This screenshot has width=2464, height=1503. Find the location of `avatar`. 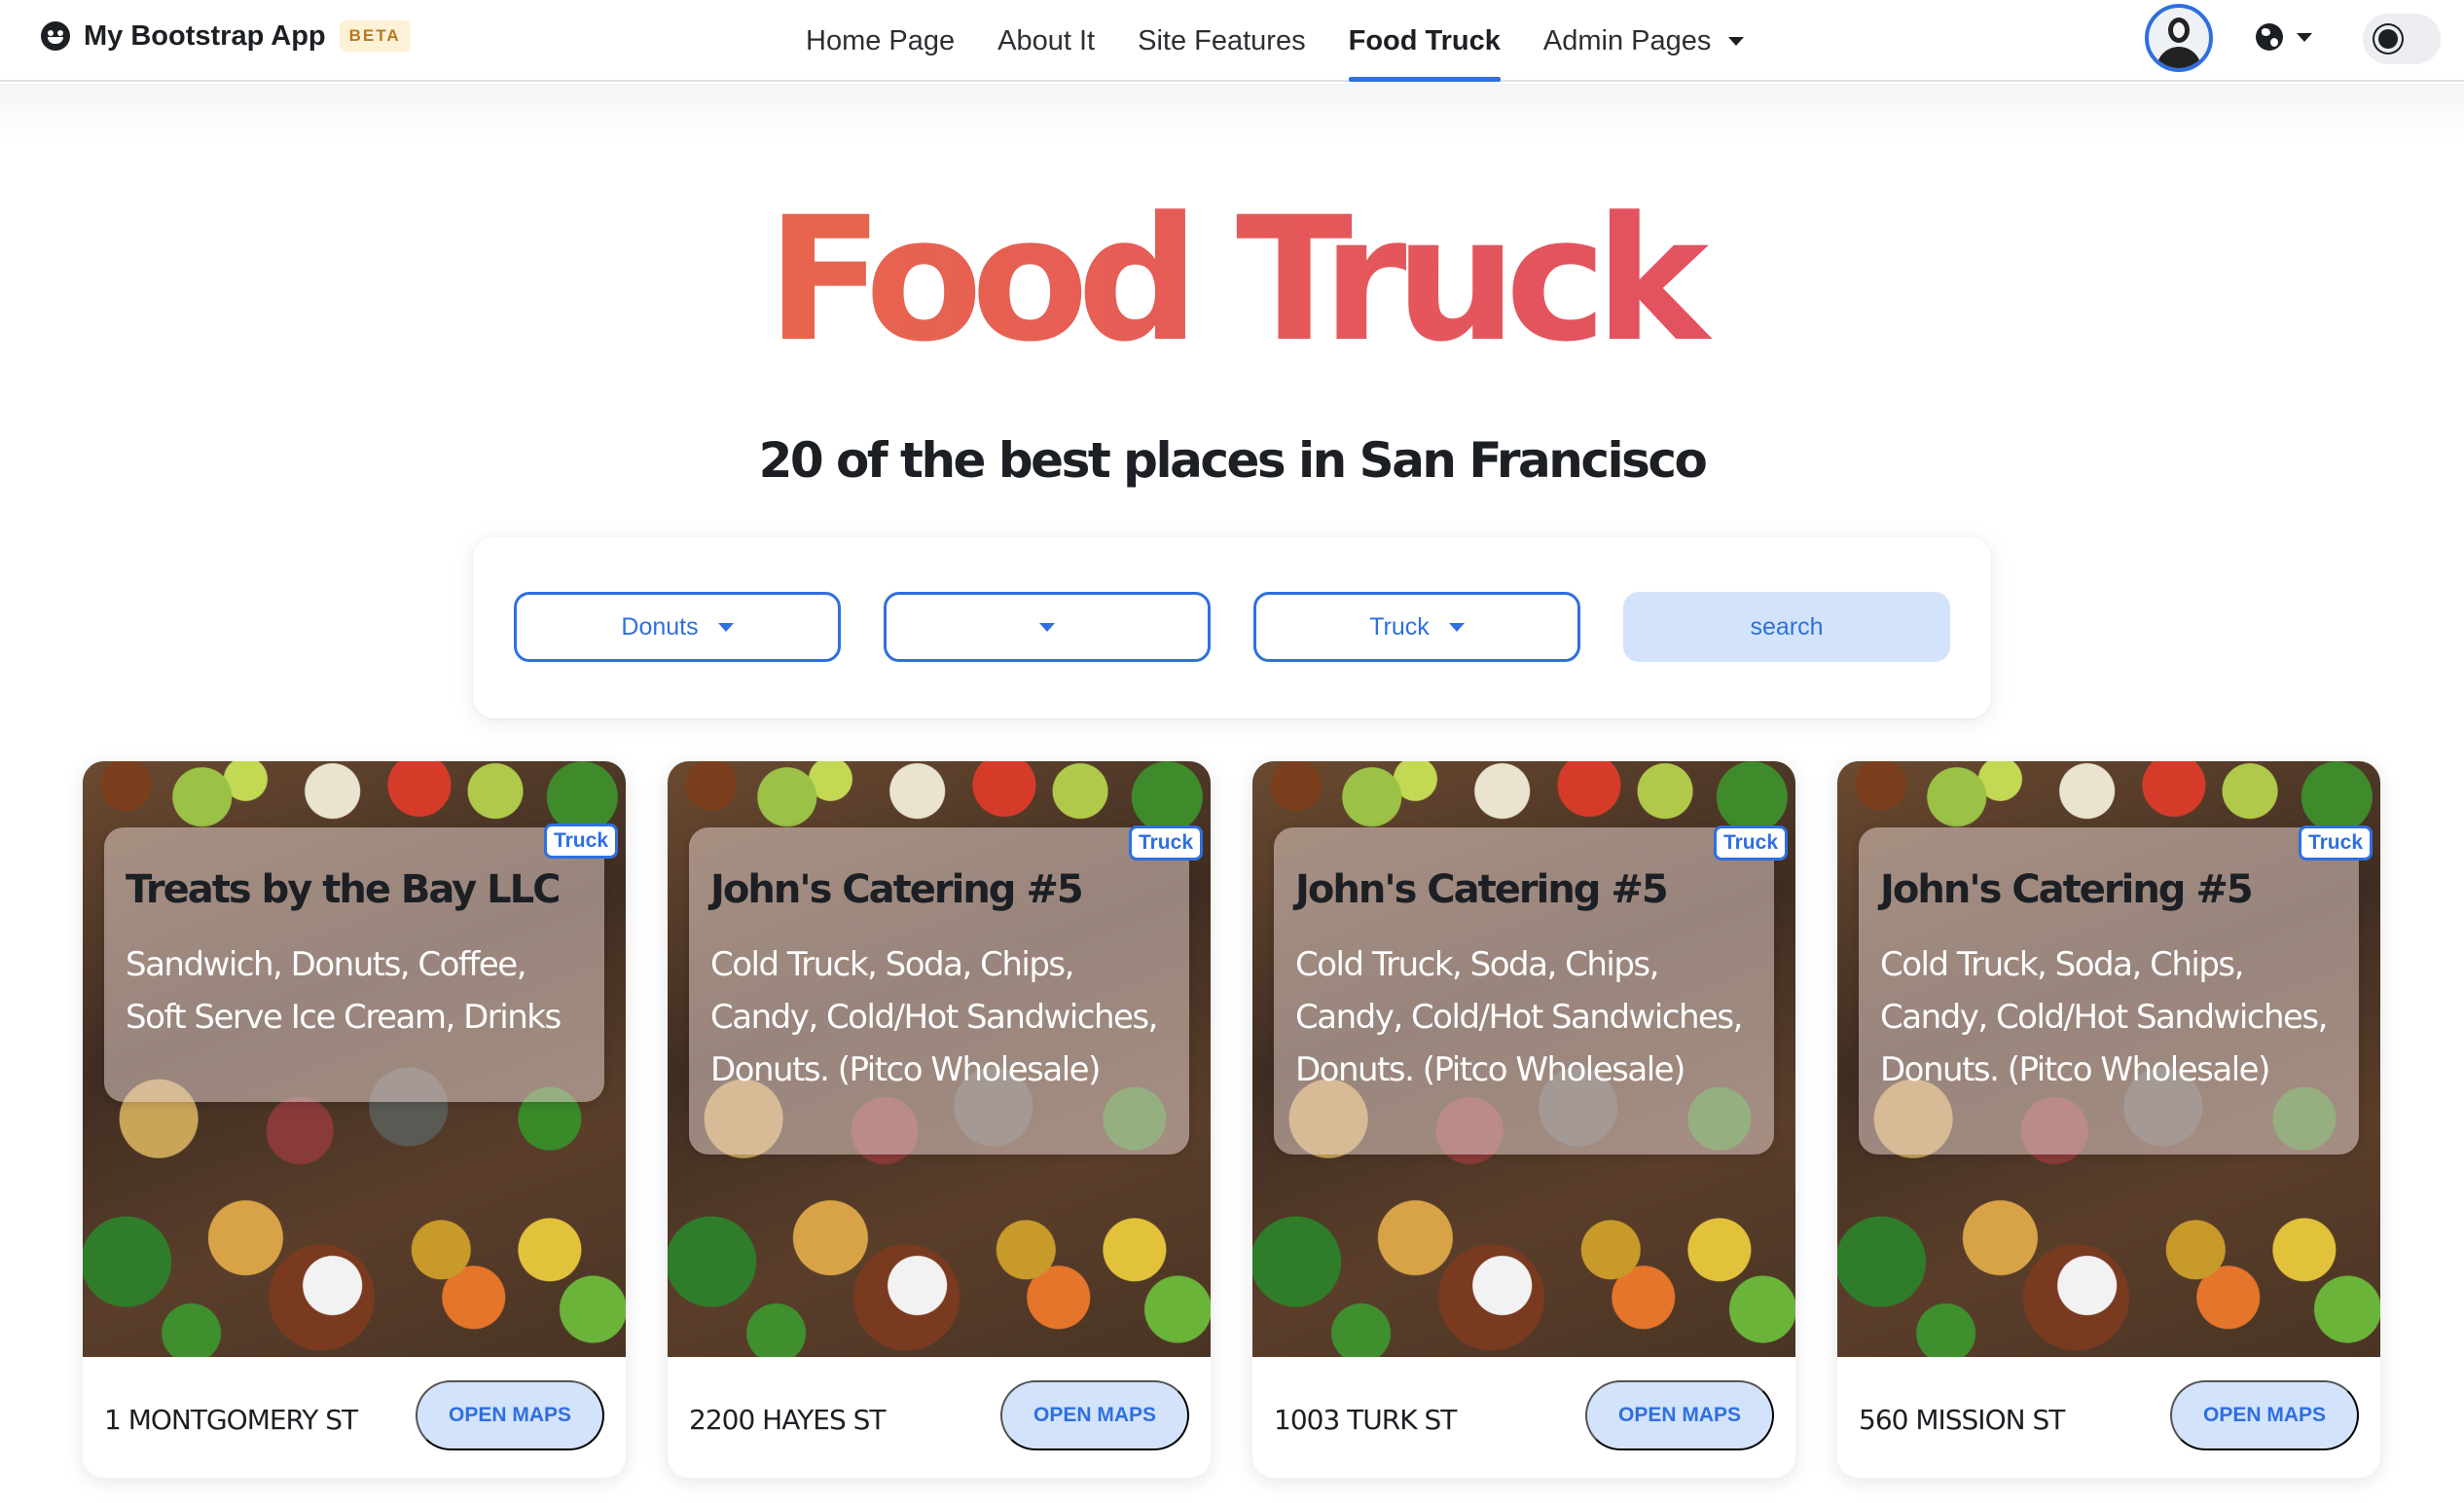

avatar is located at coordinates (2179, 38).